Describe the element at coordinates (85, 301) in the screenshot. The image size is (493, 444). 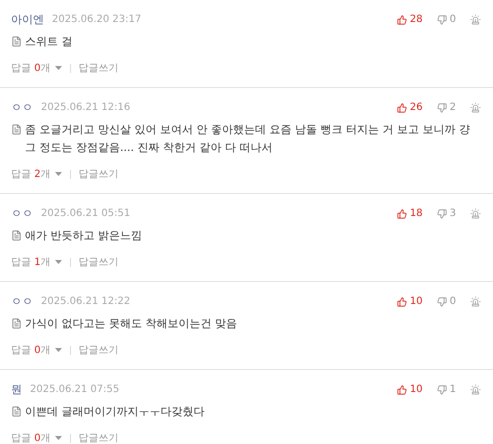
I see `comment-date: 2025.06.21 12:22` at that location.